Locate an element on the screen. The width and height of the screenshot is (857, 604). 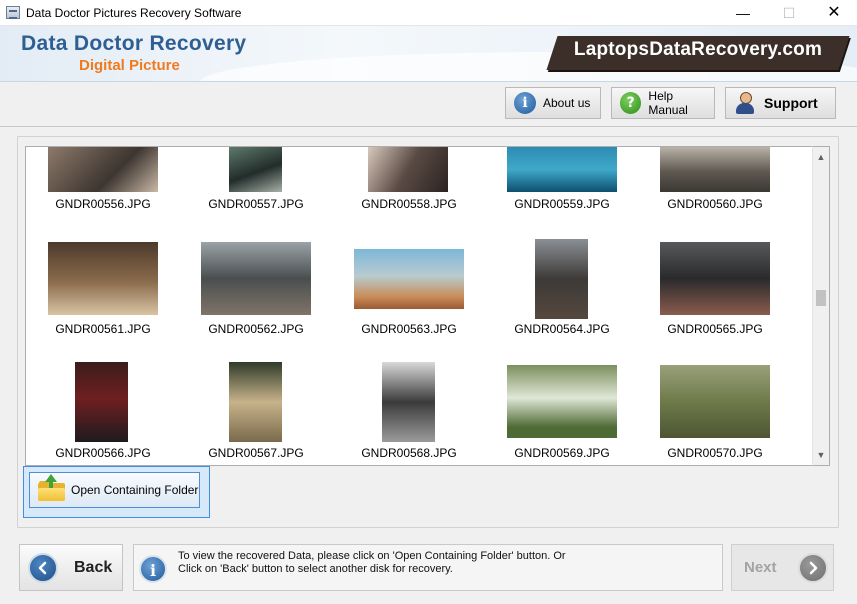
thumbnail-filename: GNDR00564.JPG is located at coordinates (562, 329).